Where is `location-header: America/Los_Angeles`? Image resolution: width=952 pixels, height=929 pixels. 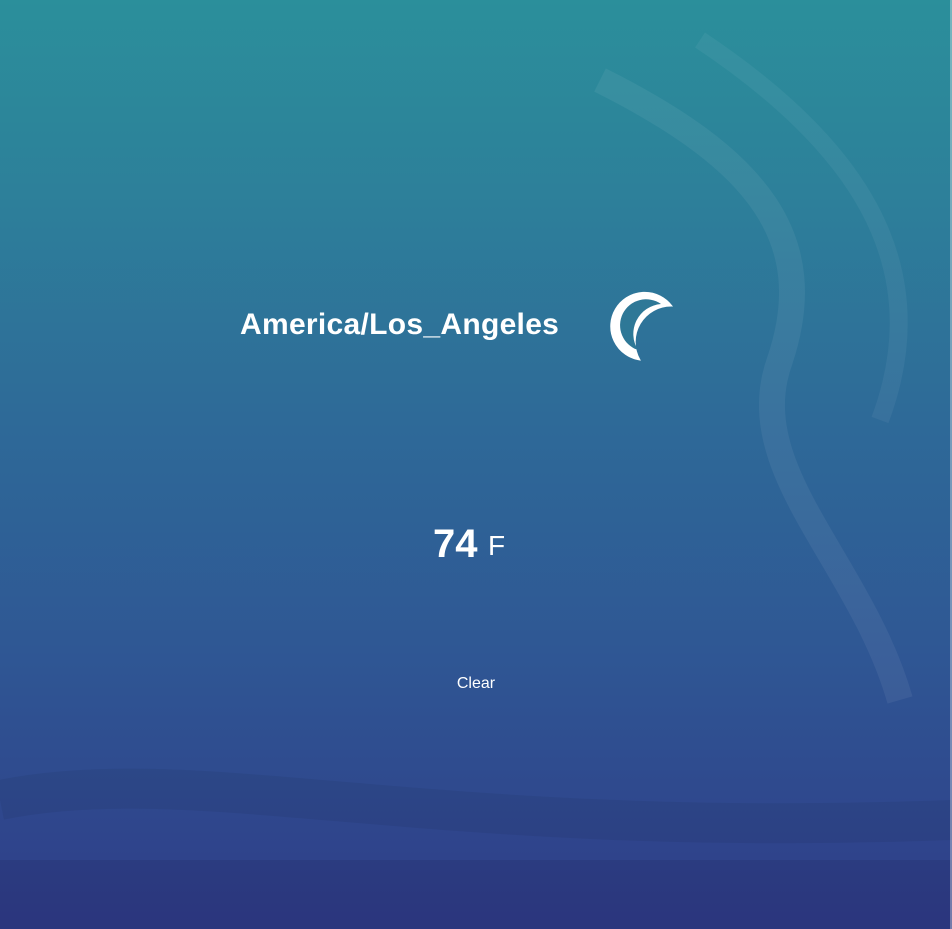 location-header: America/Los_Angeles is located at coordinates (476, 326).